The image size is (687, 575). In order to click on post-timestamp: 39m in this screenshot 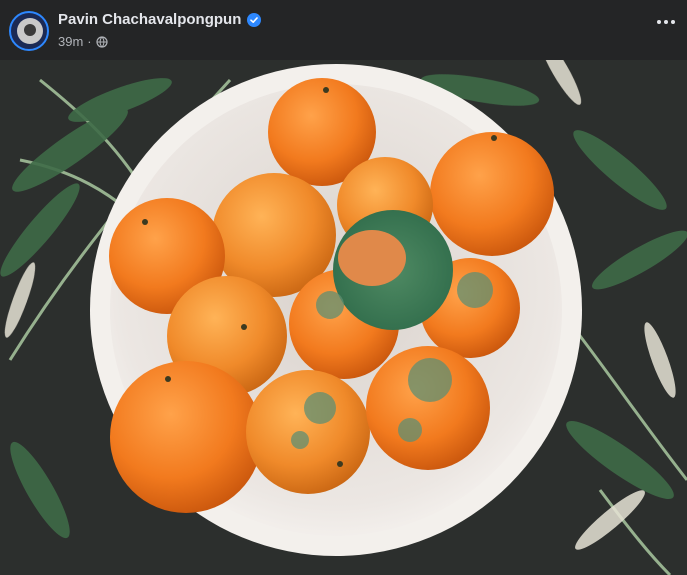, I will do `click(70, 41)`.